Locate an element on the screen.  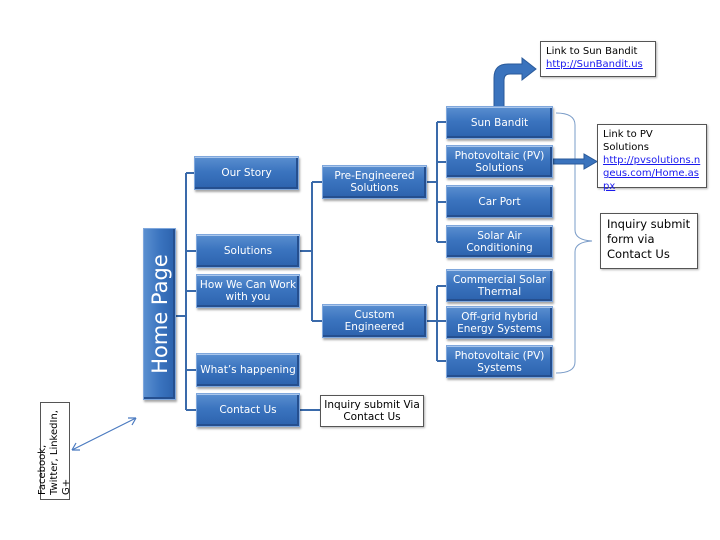
social-text: Facebook, Twitter, LinkedIn, G+ is located at coordinates (54, 452).